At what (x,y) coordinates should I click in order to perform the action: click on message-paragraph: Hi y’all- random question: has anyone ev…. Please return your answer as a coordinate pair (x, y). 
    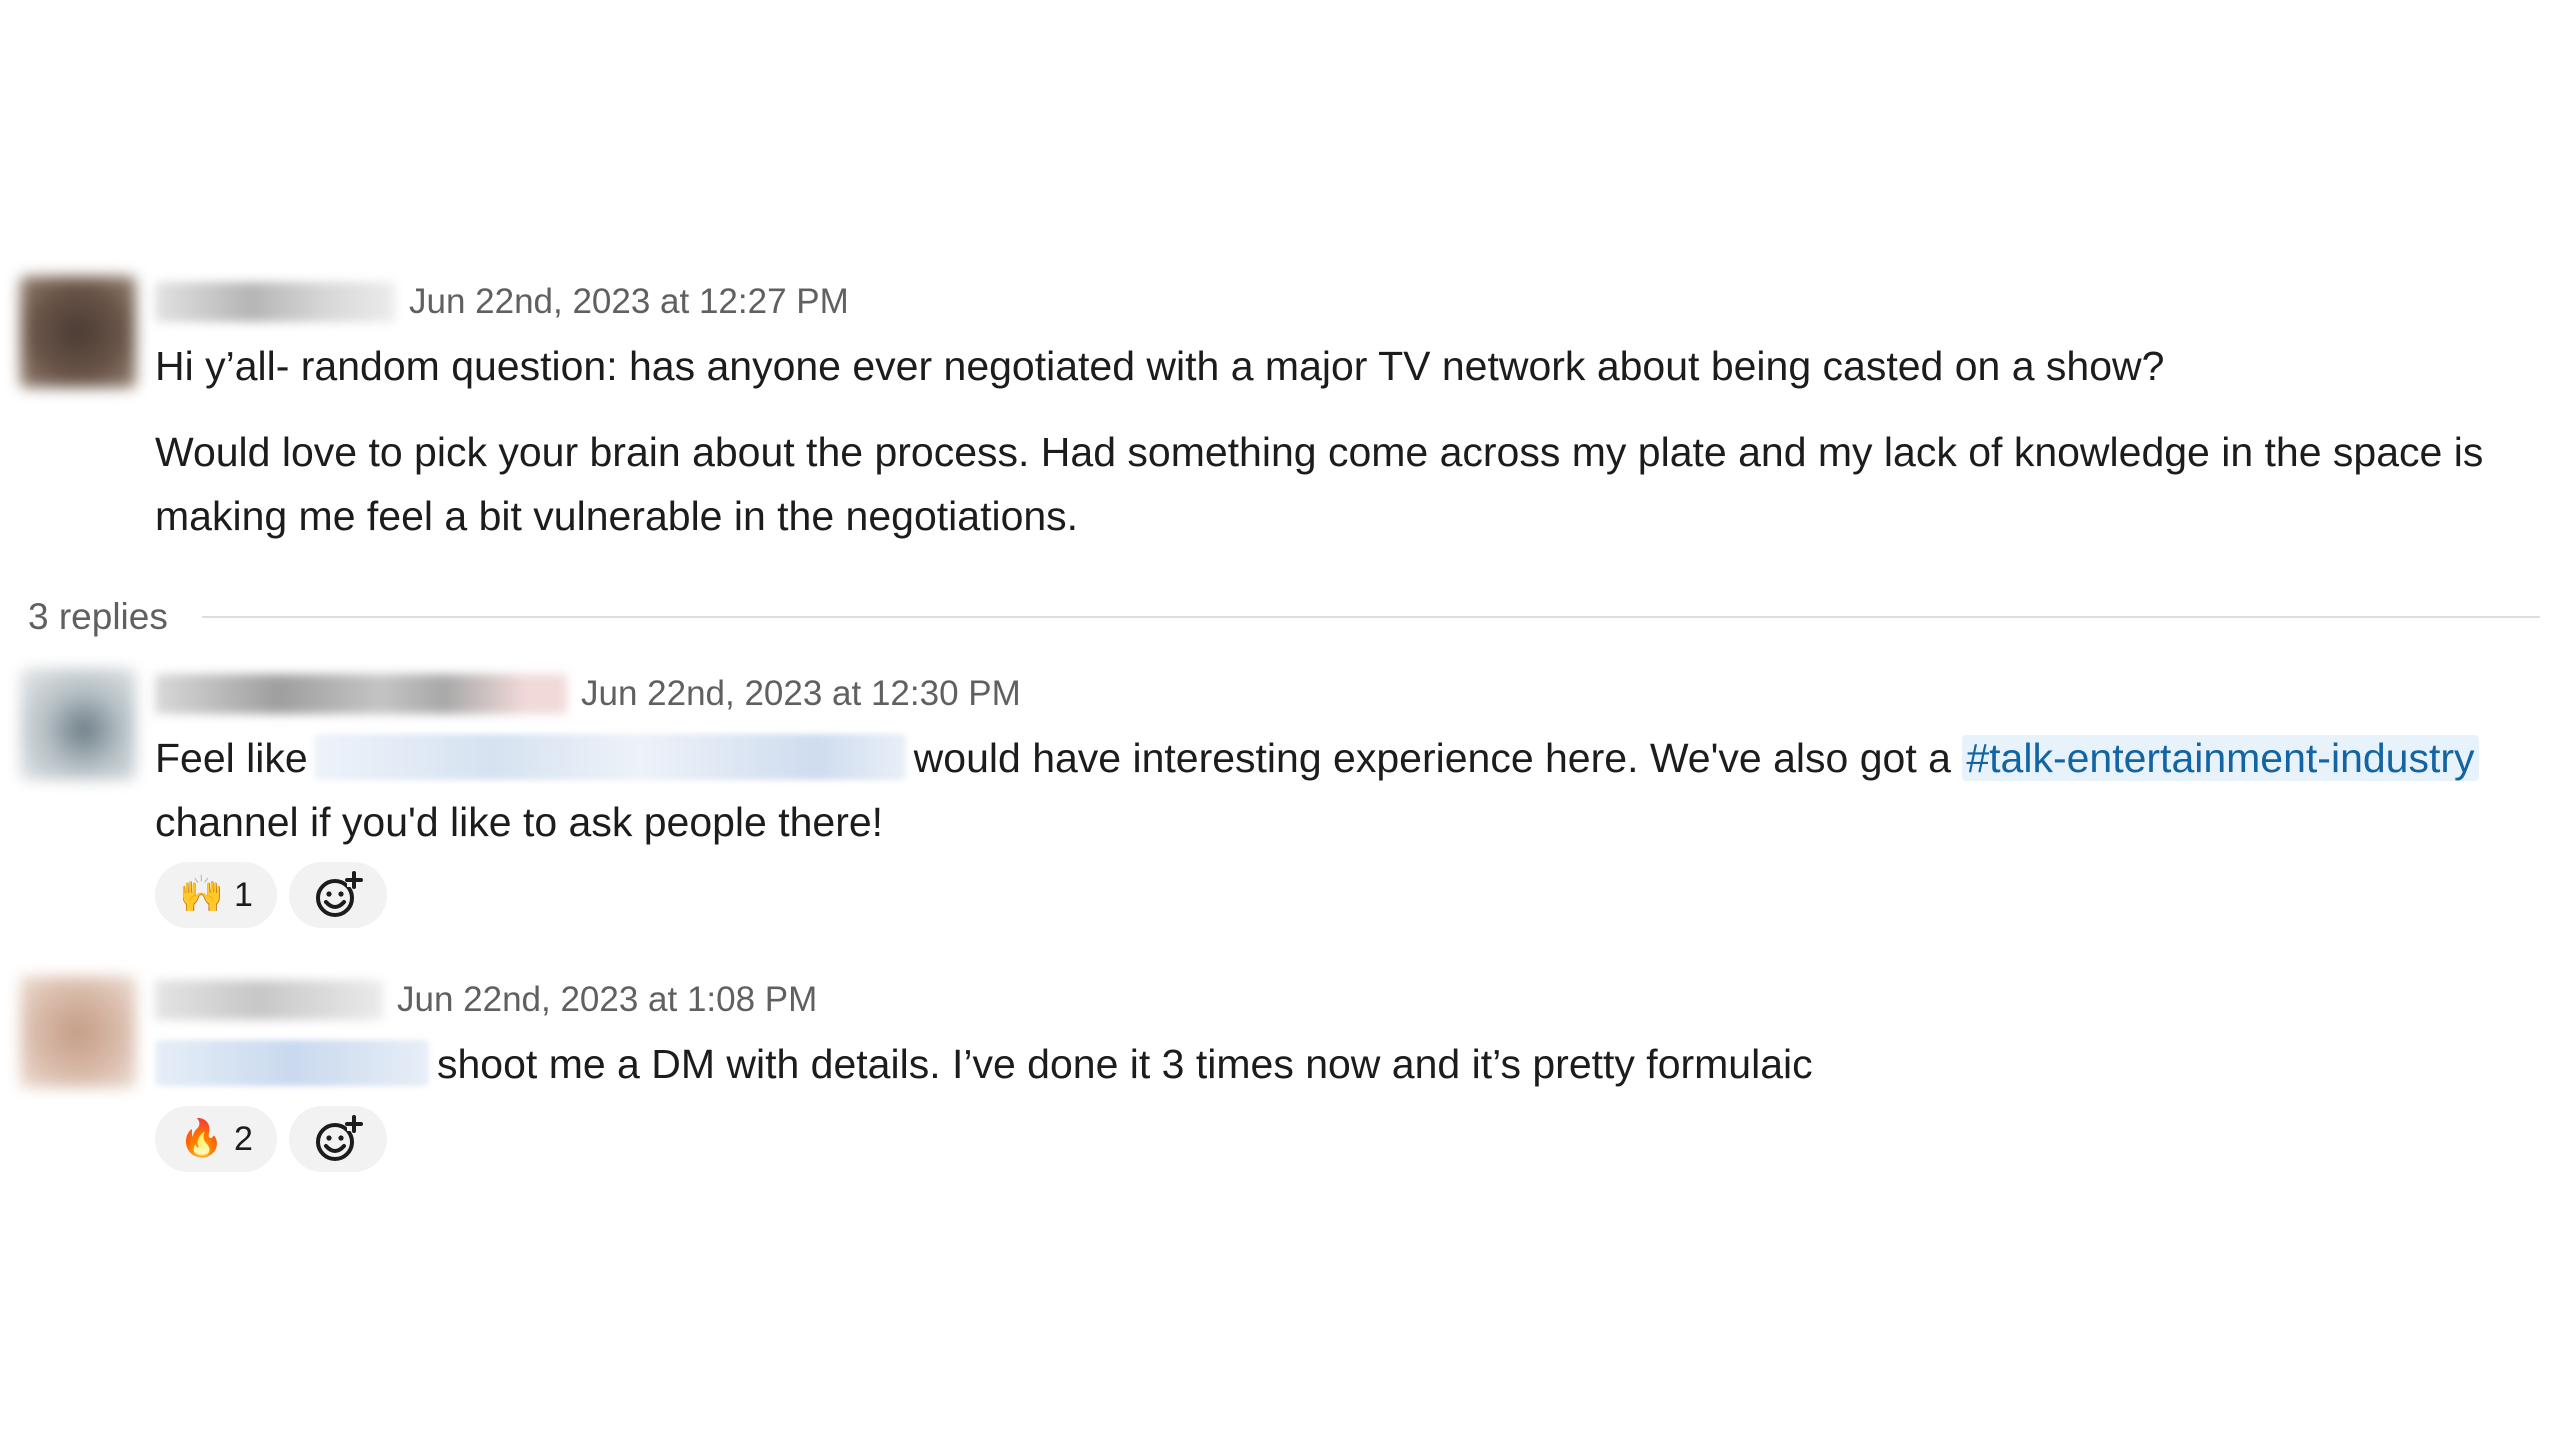
    Looking at the image, I should click on (1160, 366).